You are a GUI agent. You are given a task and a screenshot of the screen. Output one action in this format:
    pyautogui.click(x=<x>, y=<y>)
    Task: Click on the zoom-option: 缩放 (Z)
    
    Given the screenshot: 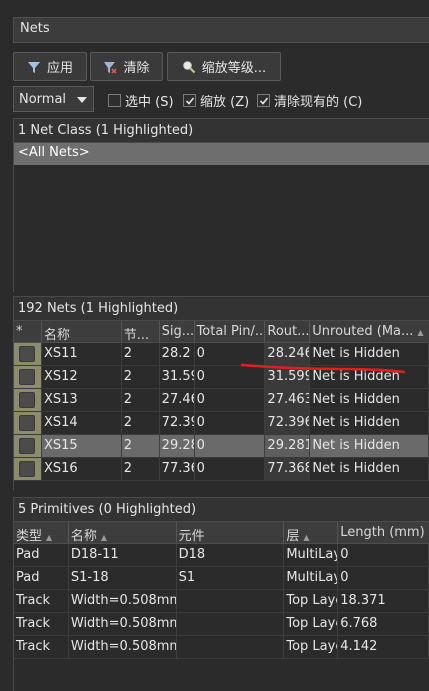 What is the action you would take?
    pyautogui.click(x=216, y=100)
    